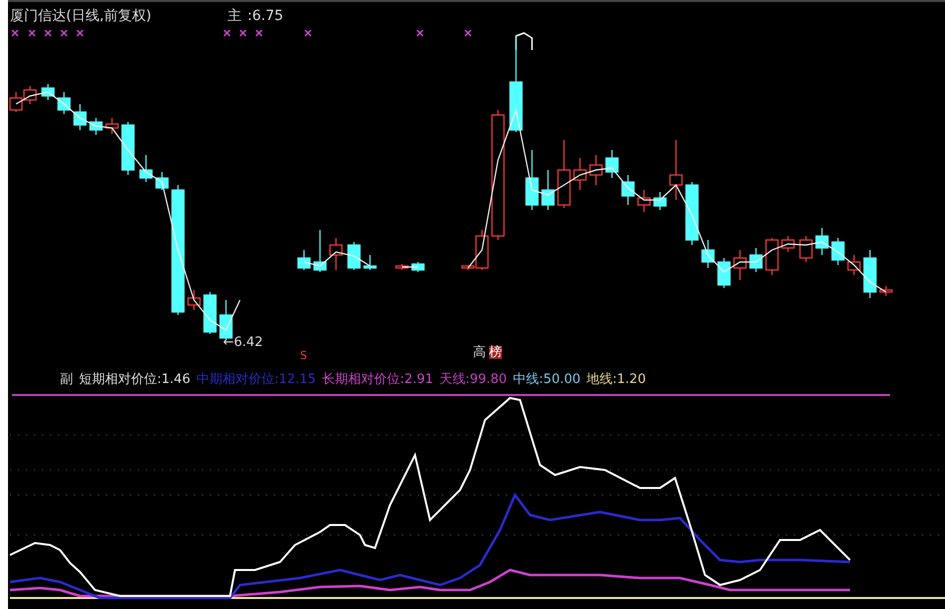  Describe the element at coordinates (363, 379) in the screenshot. I see `indicator-label: 长期相对价位:` at that location.